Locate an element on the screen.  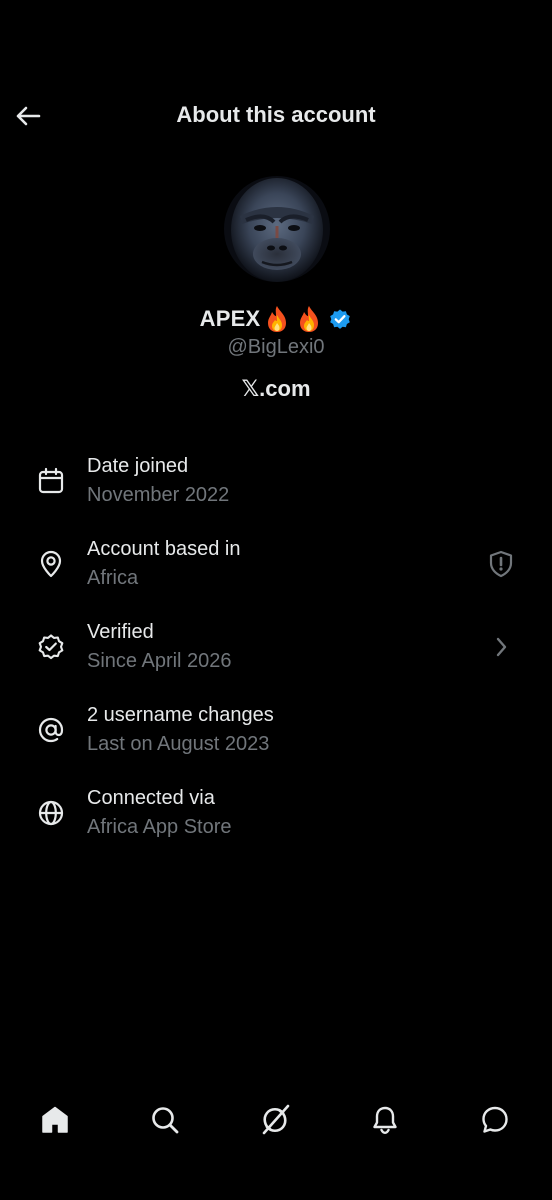
nav-home is located at coordinates (55, 1120).